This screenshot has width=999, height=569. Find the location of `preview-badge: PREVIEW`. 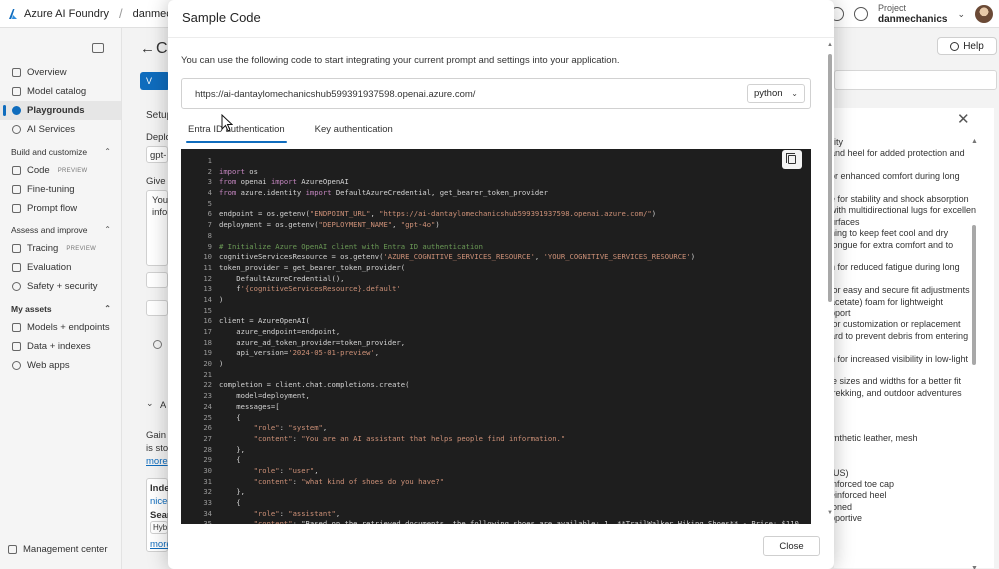

preview-badge: PREVIEW is located at coordinates (81, 248).